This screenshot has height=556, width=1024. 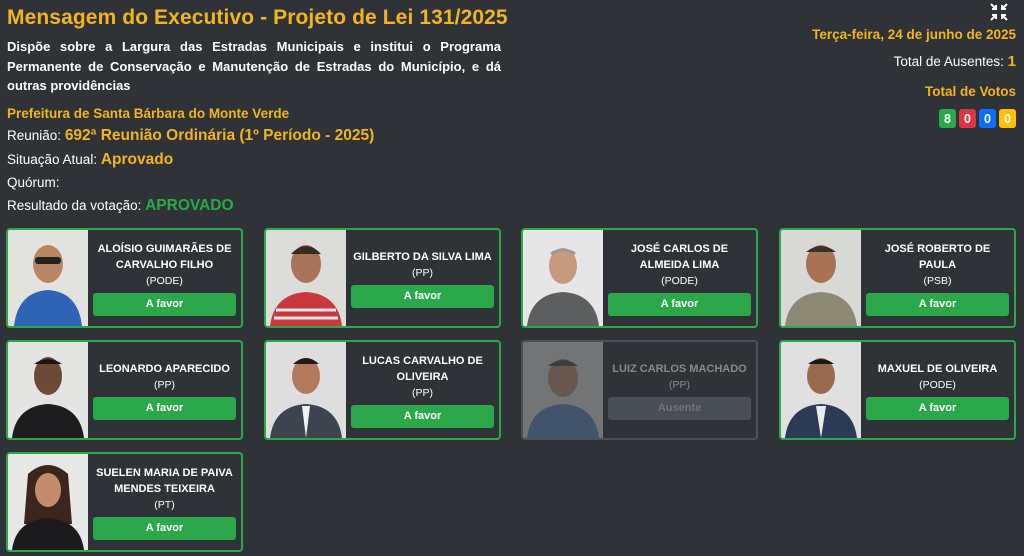 What do you see at coordinates (679, 368) in the screenshot?
I see `member-name: LUIZ CARLOS MACHADO` at bounding box center [679, 368].